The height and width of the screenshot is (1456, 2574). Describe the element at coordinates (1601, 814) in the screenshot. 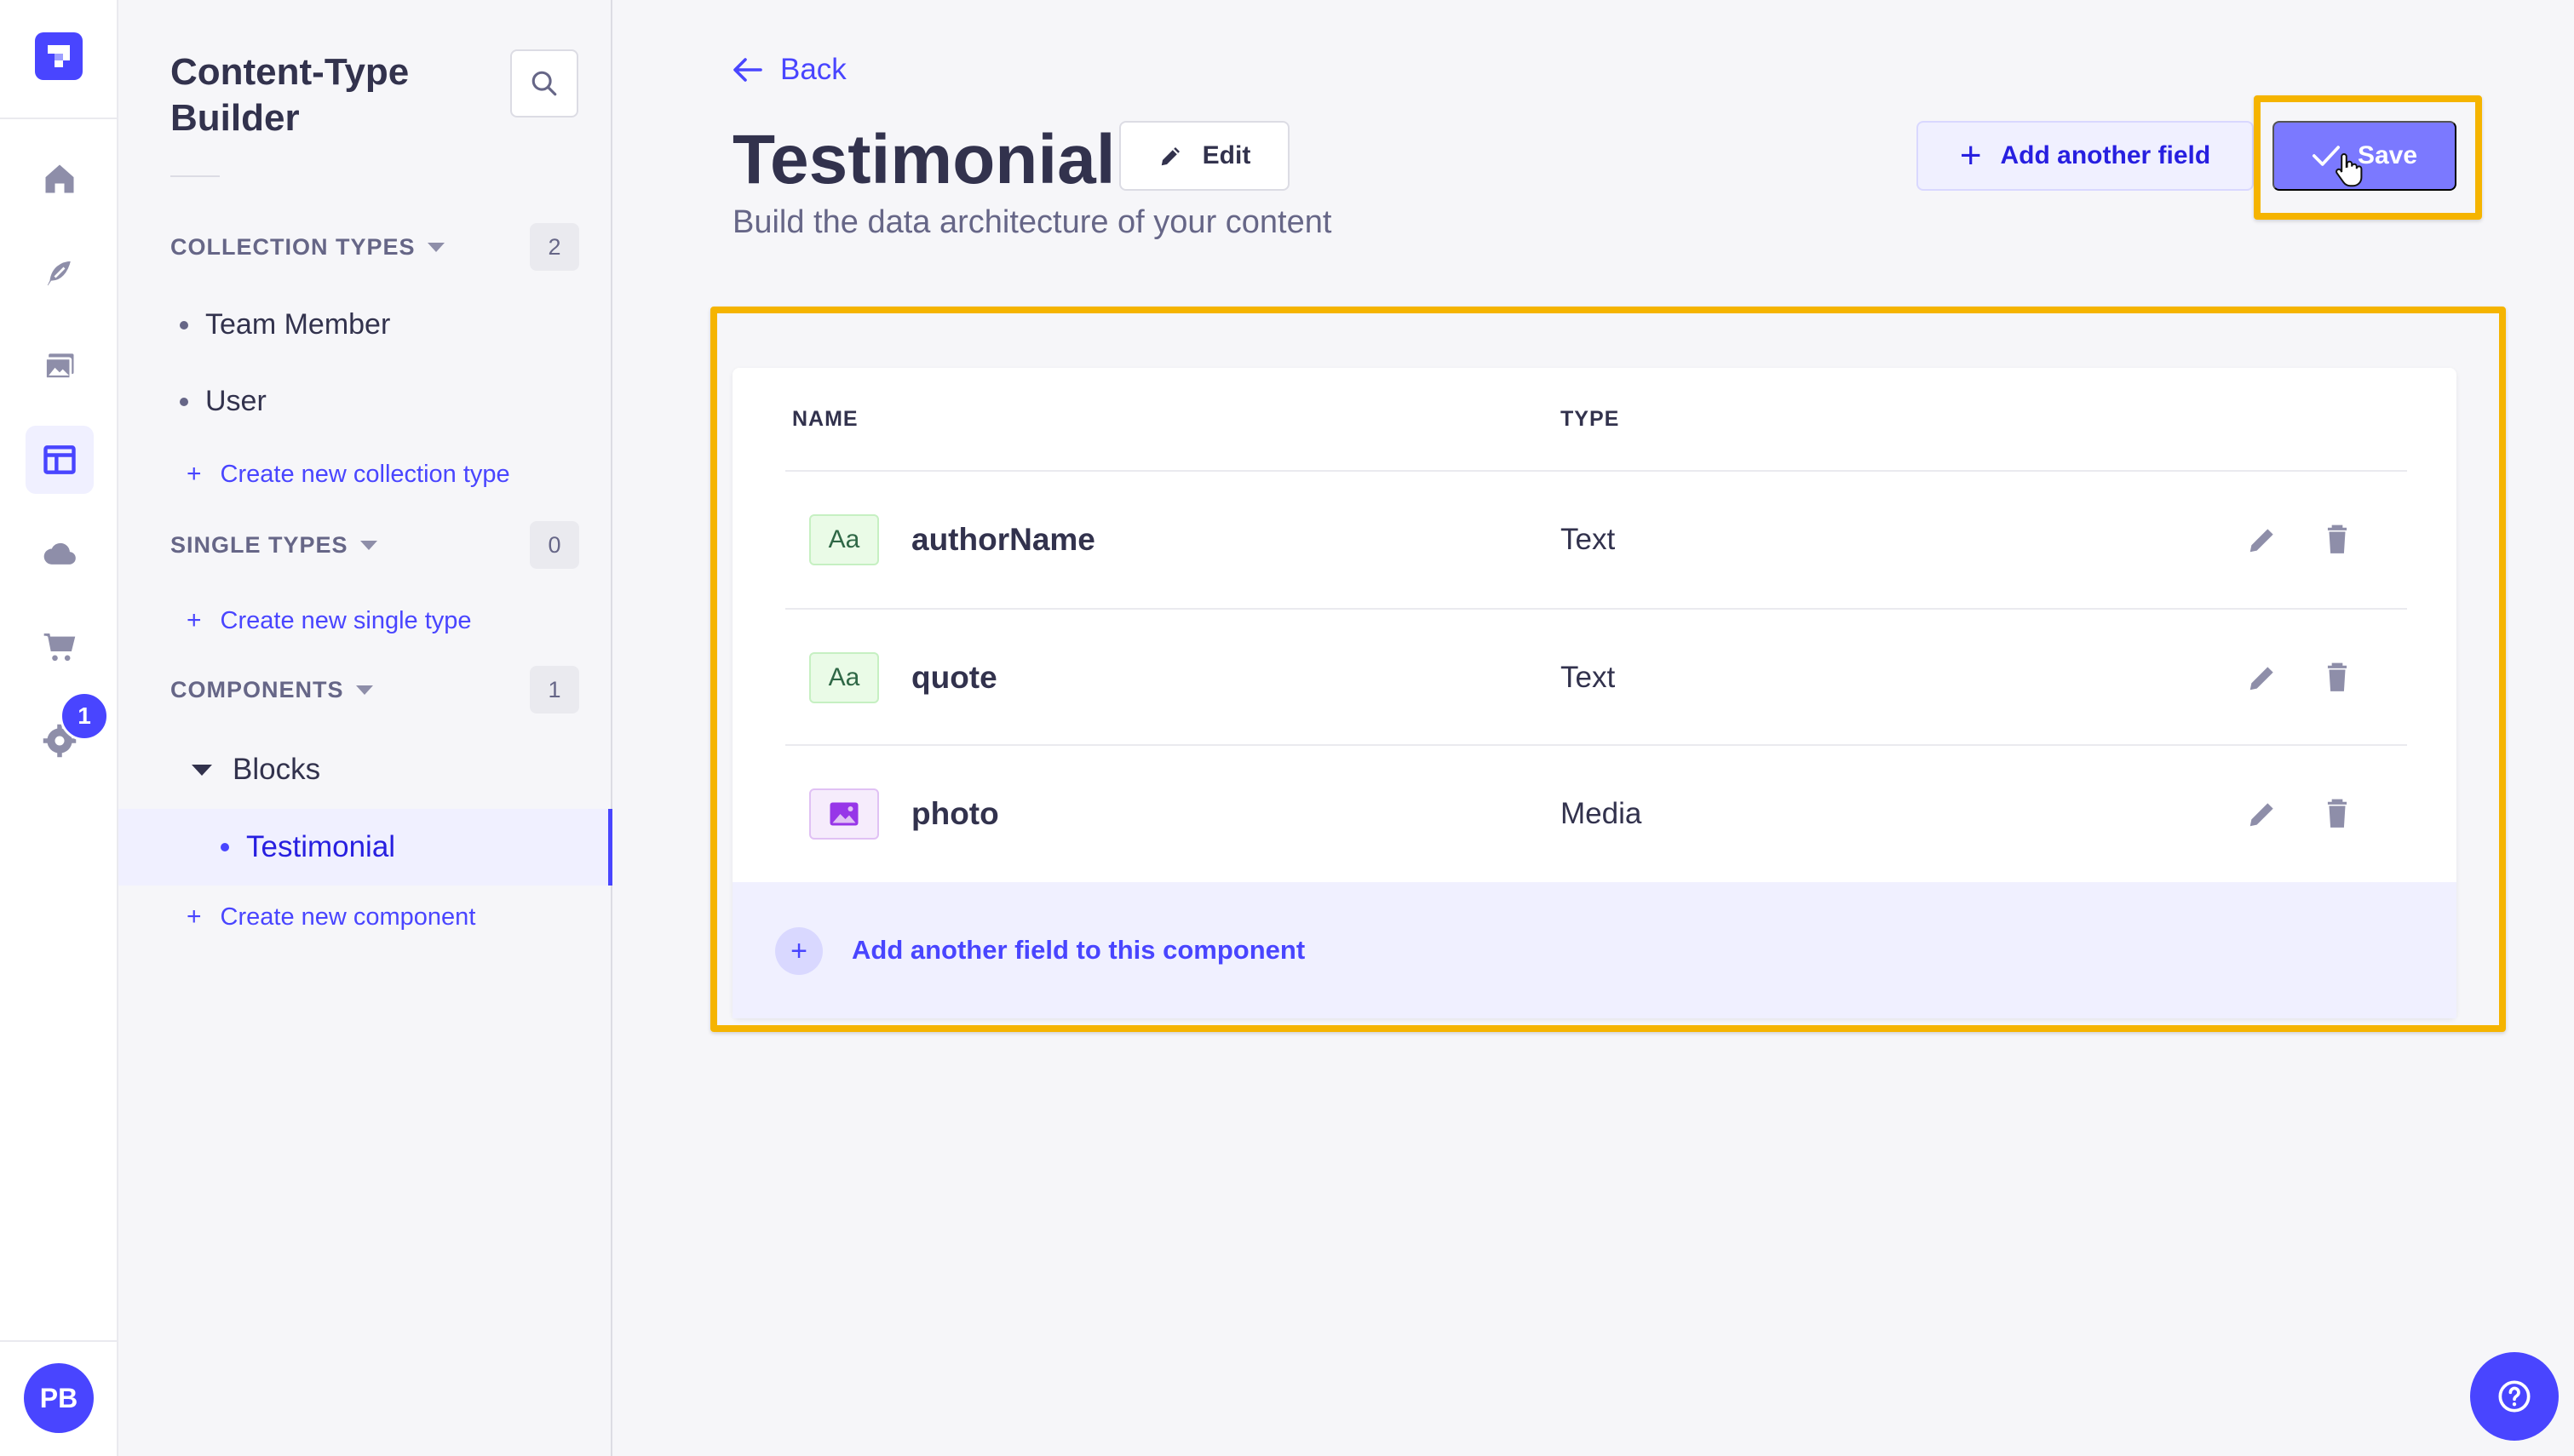

I see `field-type: Media` at that location.